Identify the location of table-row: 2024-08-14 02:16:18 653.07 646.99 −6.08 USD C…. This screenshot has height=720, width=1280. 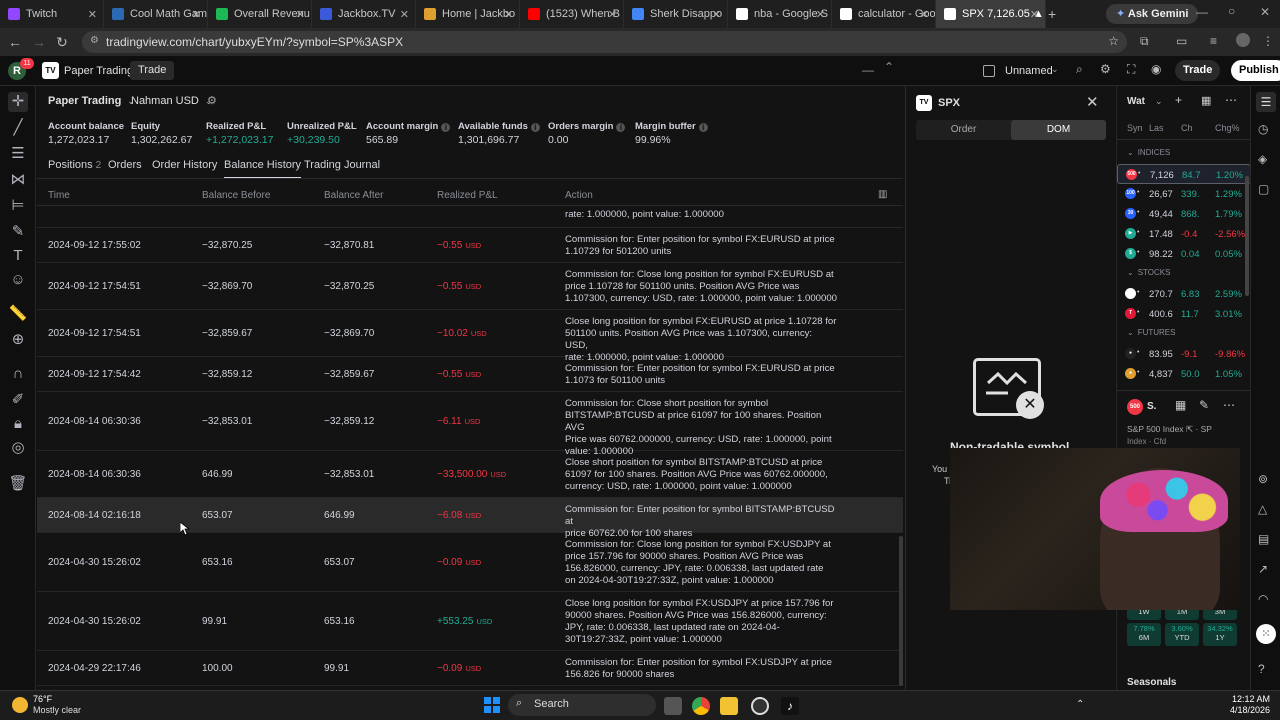
(470, 518).